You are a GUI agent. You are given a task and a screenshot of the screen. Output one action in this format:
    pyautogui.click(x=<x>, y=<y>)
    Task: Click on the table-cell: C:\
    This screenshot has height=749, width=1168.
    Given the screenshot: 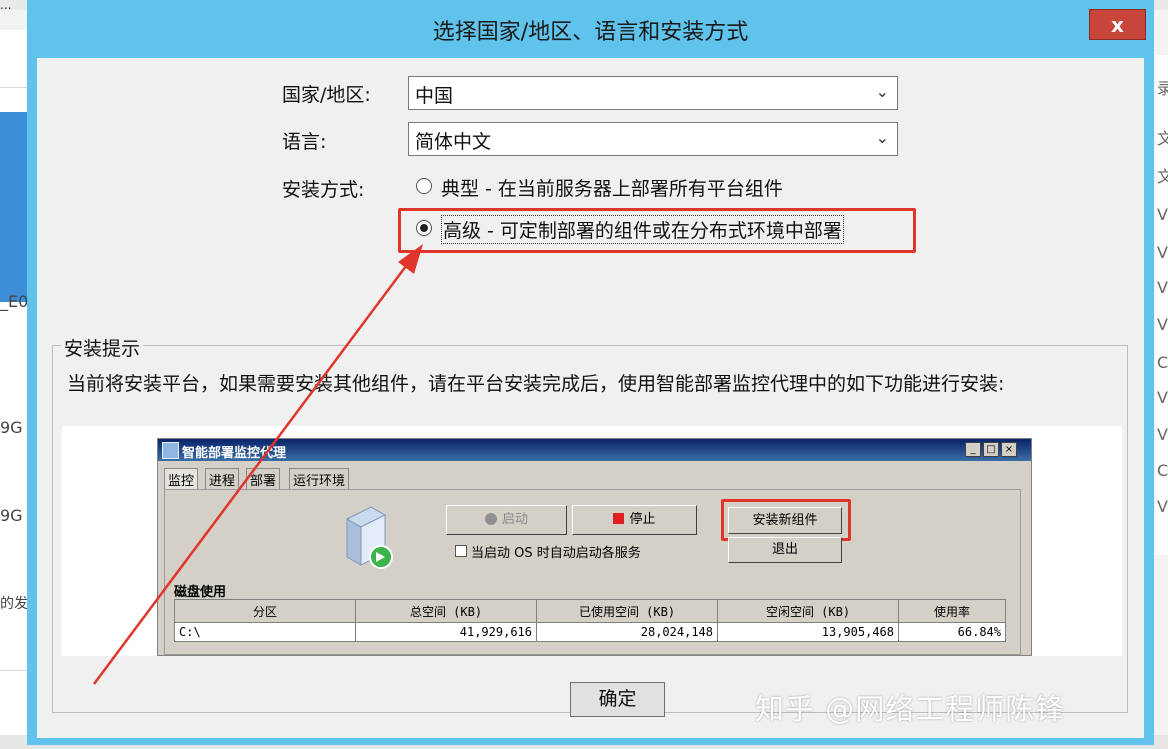 What is the action you would take?
    pyautogui.click(x=265, y=632)
    